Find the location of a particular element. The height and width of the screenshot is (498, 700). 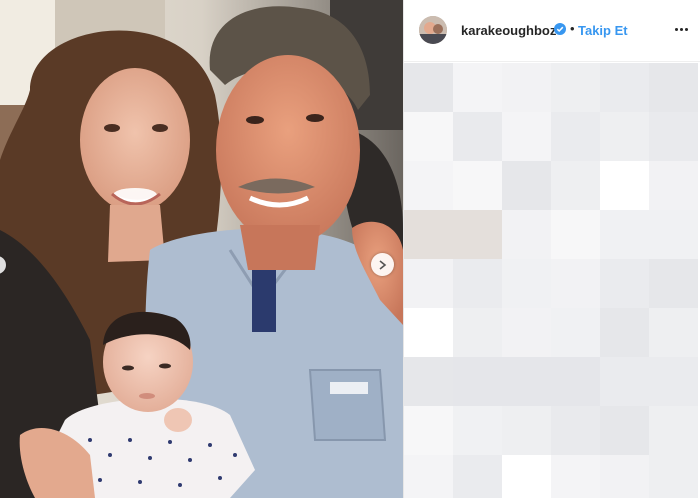

more-options-icon is located at coordinates (681, 29).